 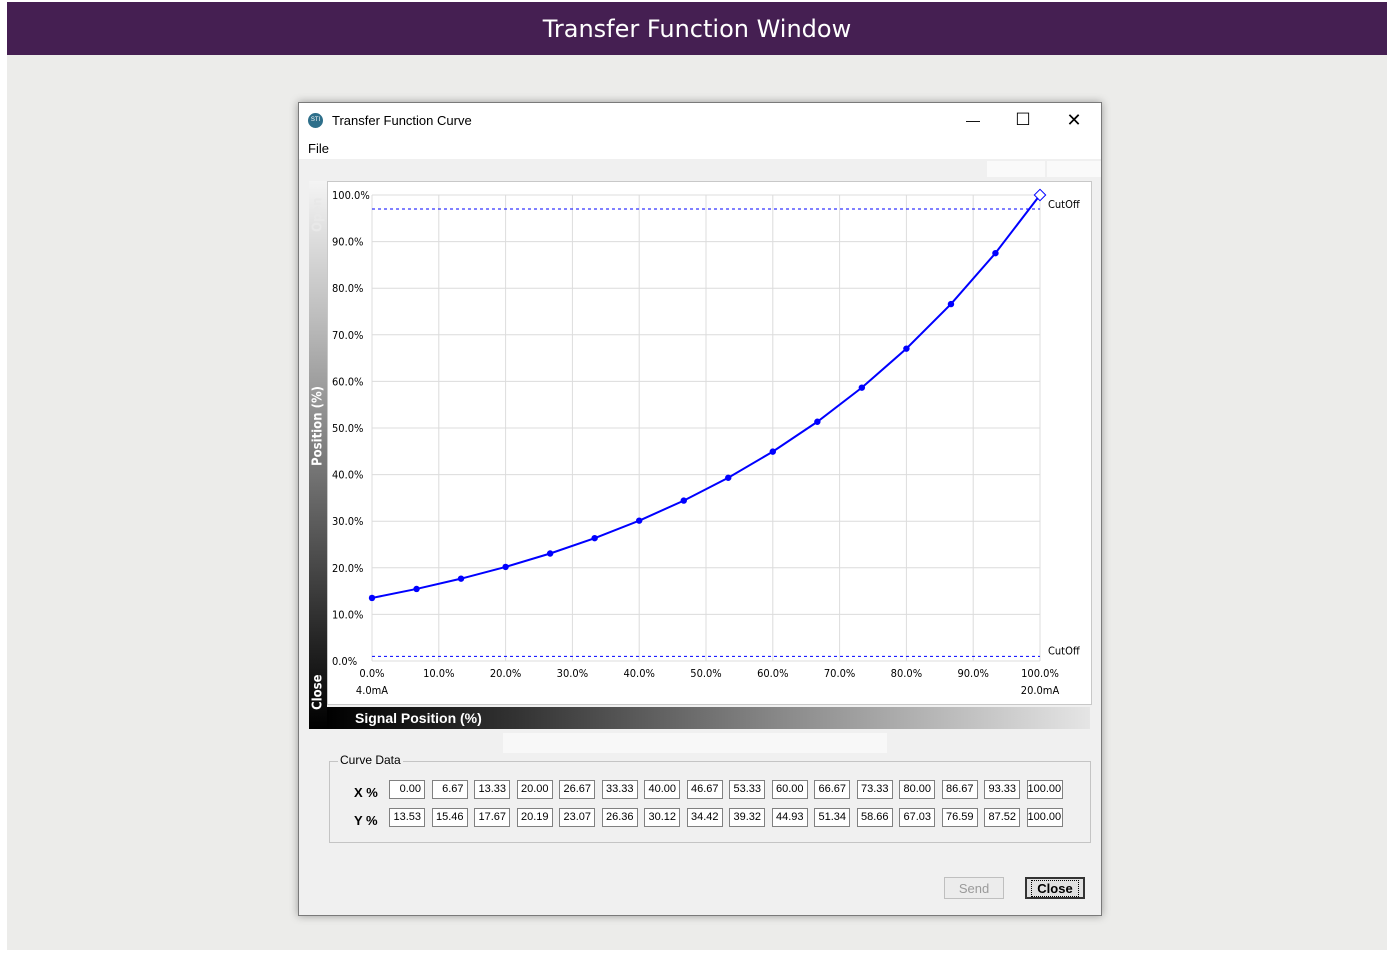 What do you see at coordinates (407, 817) in the screenshot?
I see `y-value-cell: 13.53` at bounding box center [407, 817].